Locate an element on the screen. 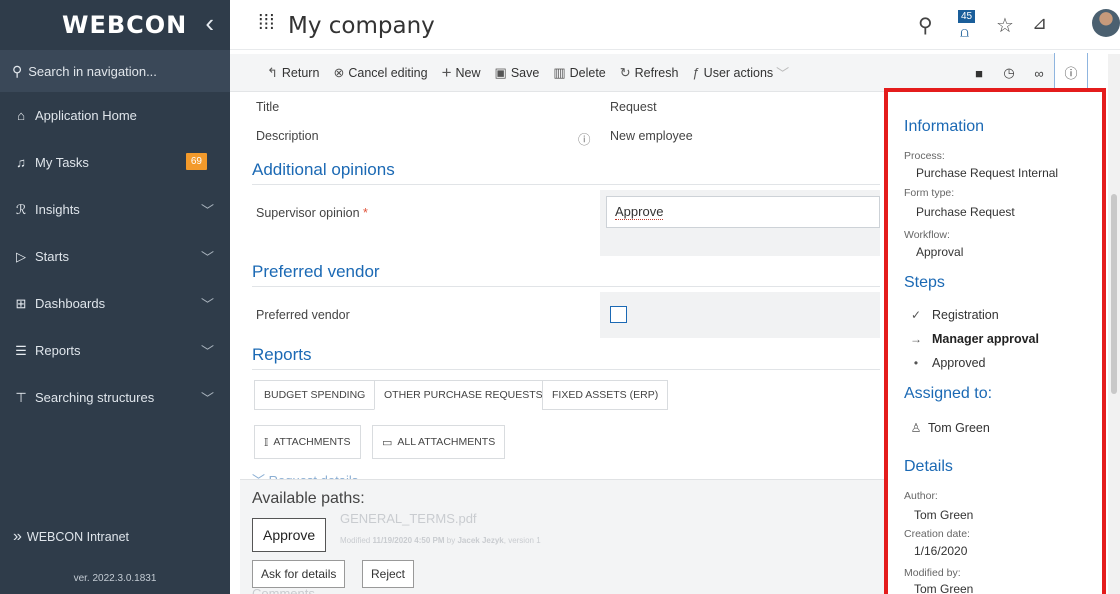 Image resolution: width=1120 pixels, height=594 pixels. notifications-button: 45 ⩍ is located at coordinates (968, 25).